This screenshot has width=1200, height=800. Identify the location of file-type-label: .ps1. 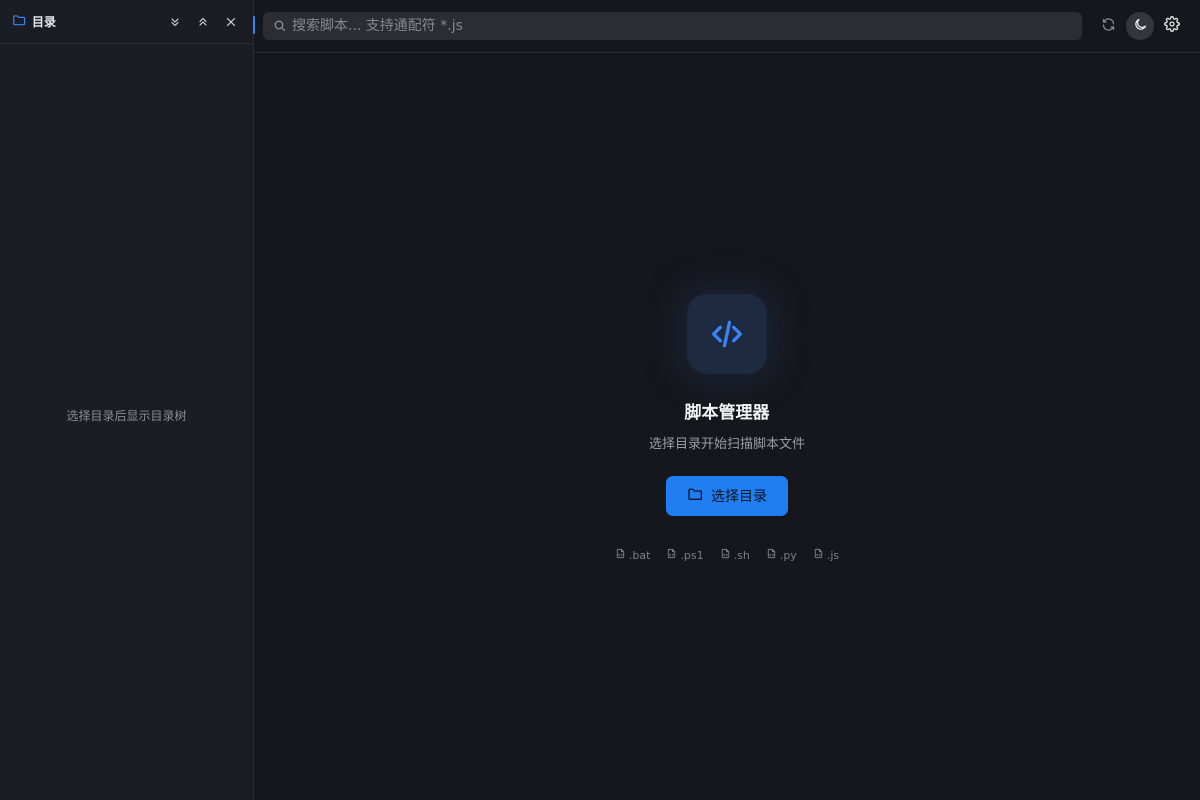
(692, 555).